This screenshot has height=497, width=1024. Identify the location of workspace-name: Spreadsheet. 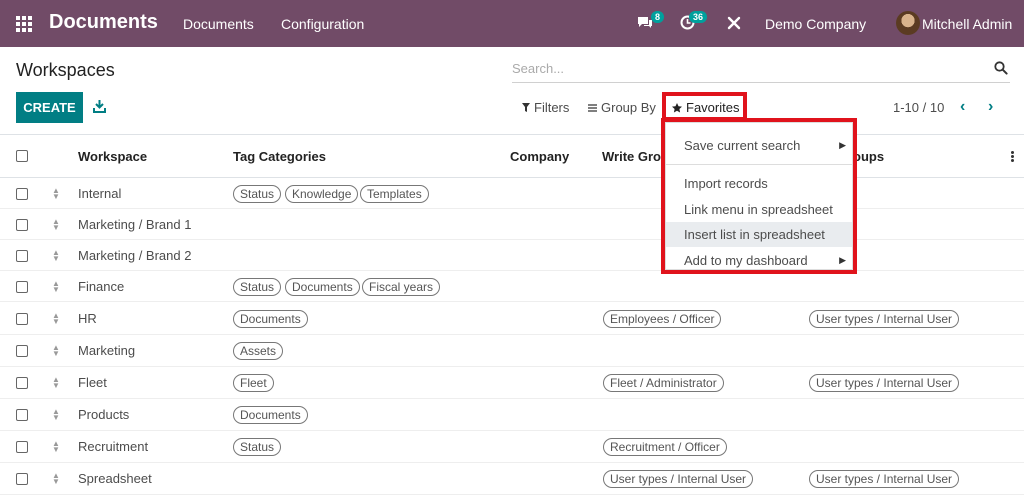
(115, 478).